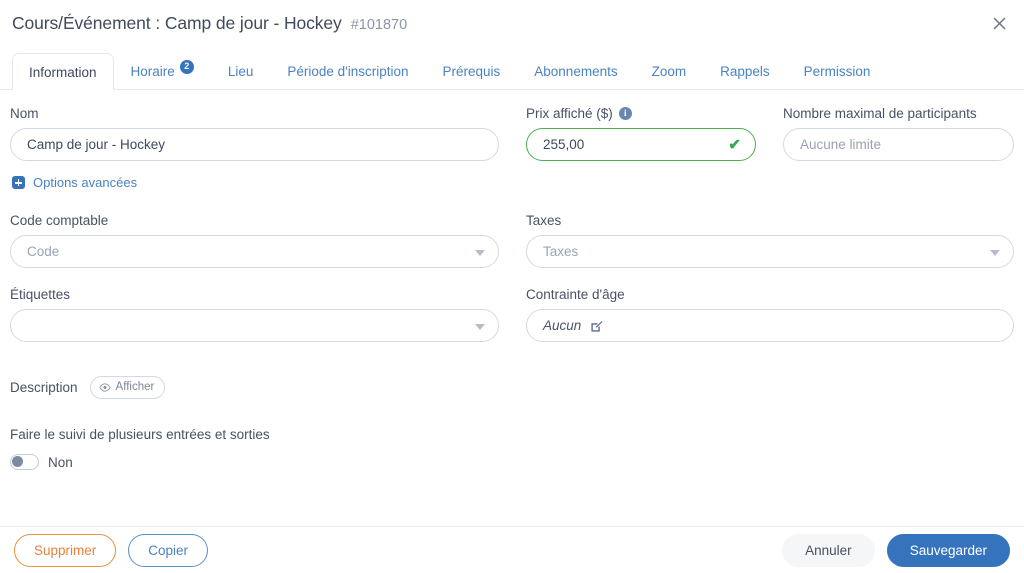  What do you see at coordinates (104, 387) in the screenshot?
I see `eye-icon` at bounding box center [104, 387].